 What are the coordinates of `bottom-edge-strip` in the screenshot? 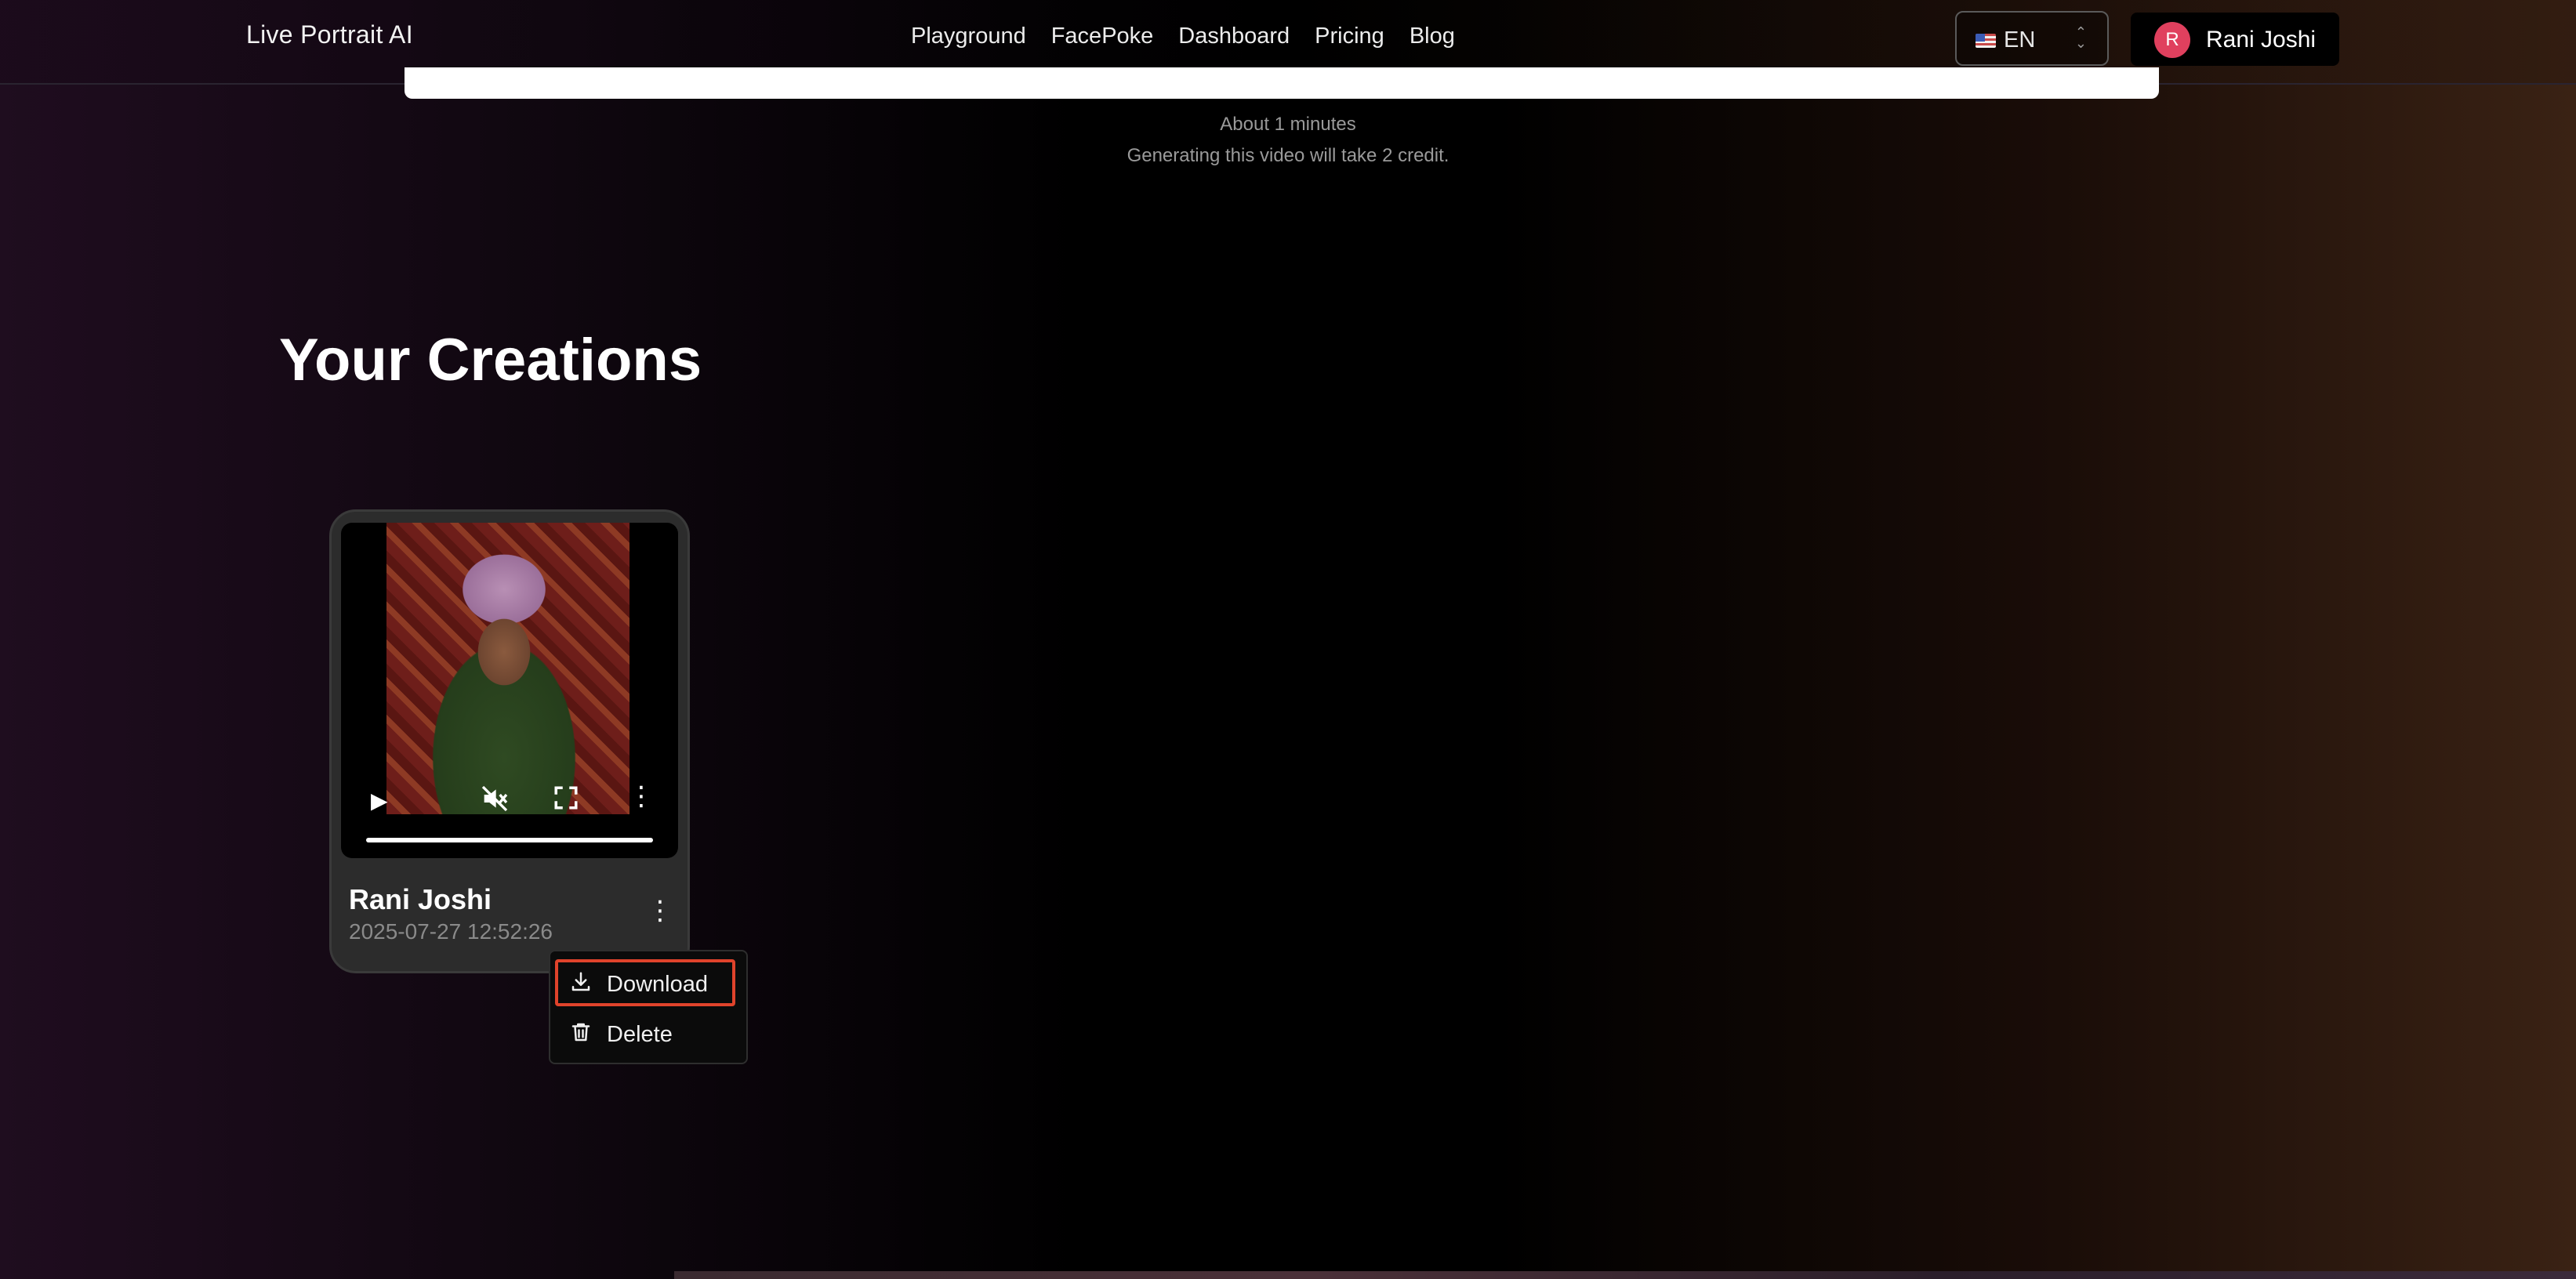 It's located at (1625, 1275).